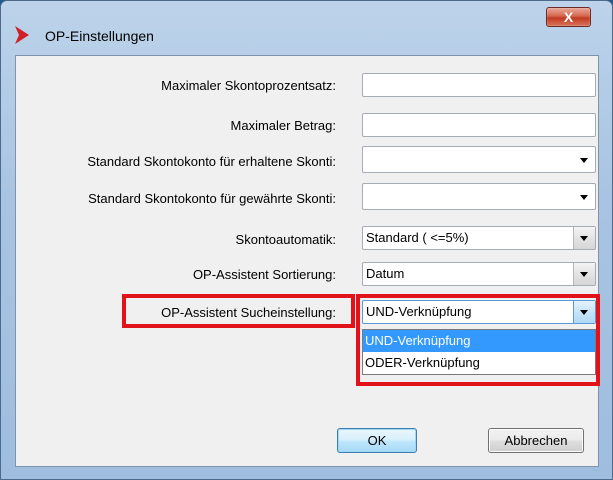  What do you see at coordinates (479, 274) in the screenshot?
I see `sortierung-combo: Datum` at bounding box center [479, 274].